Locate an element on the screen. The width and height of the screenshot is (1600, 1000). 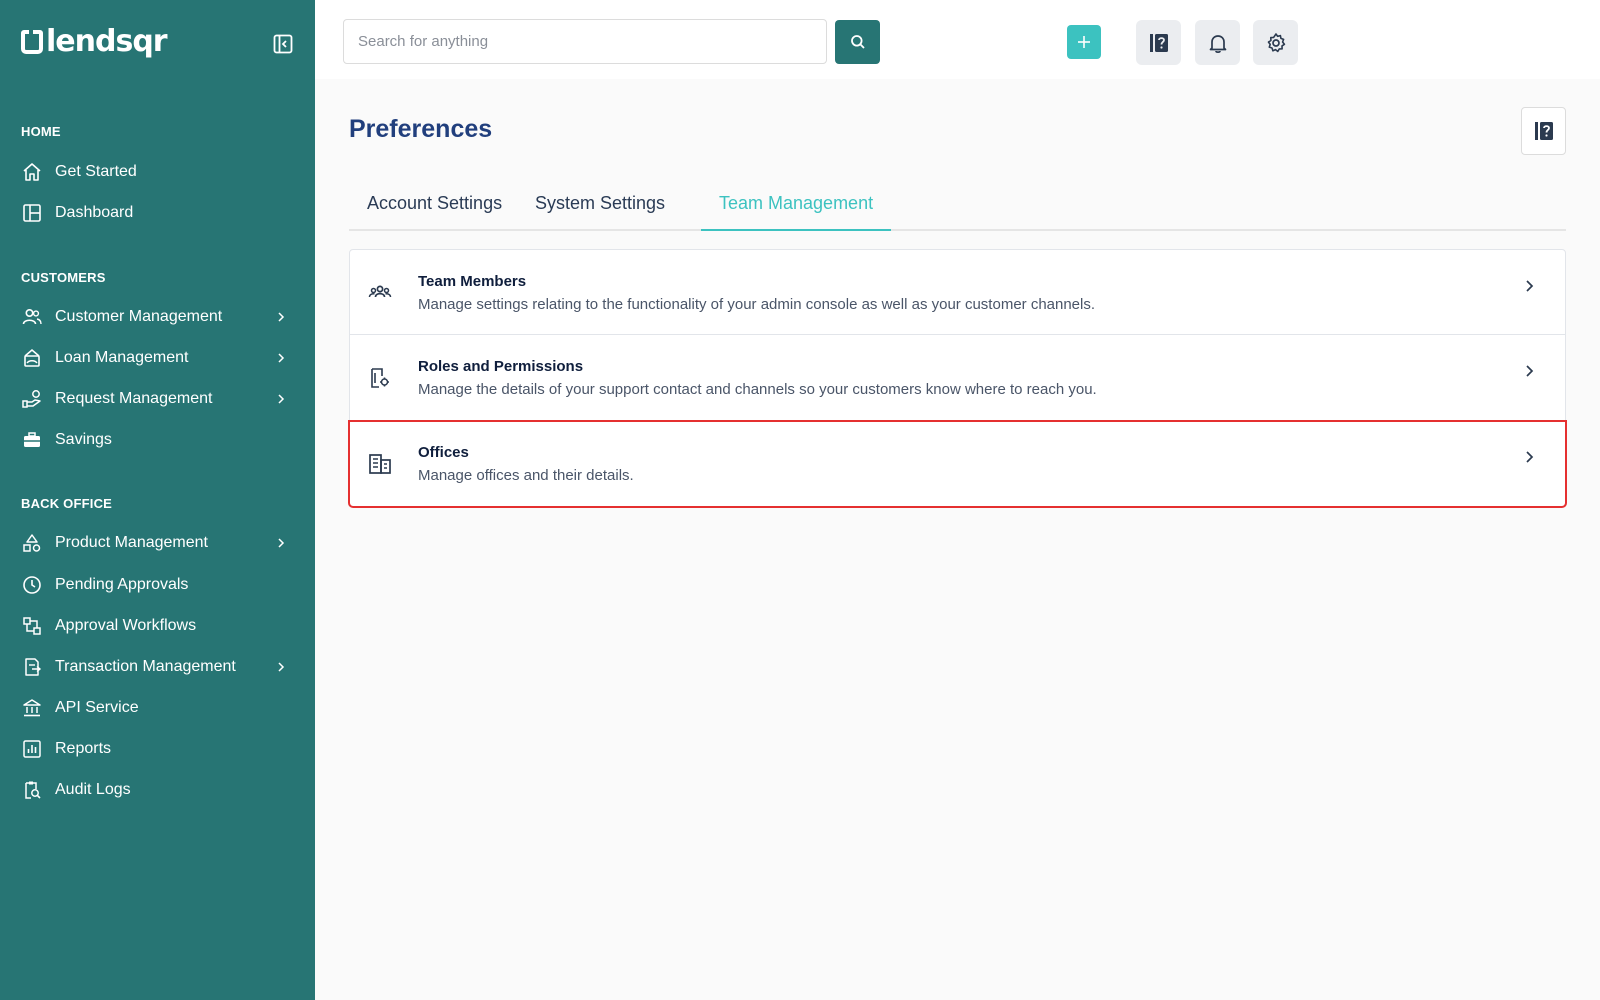
chart-icon is located at coordinates (32, 749).